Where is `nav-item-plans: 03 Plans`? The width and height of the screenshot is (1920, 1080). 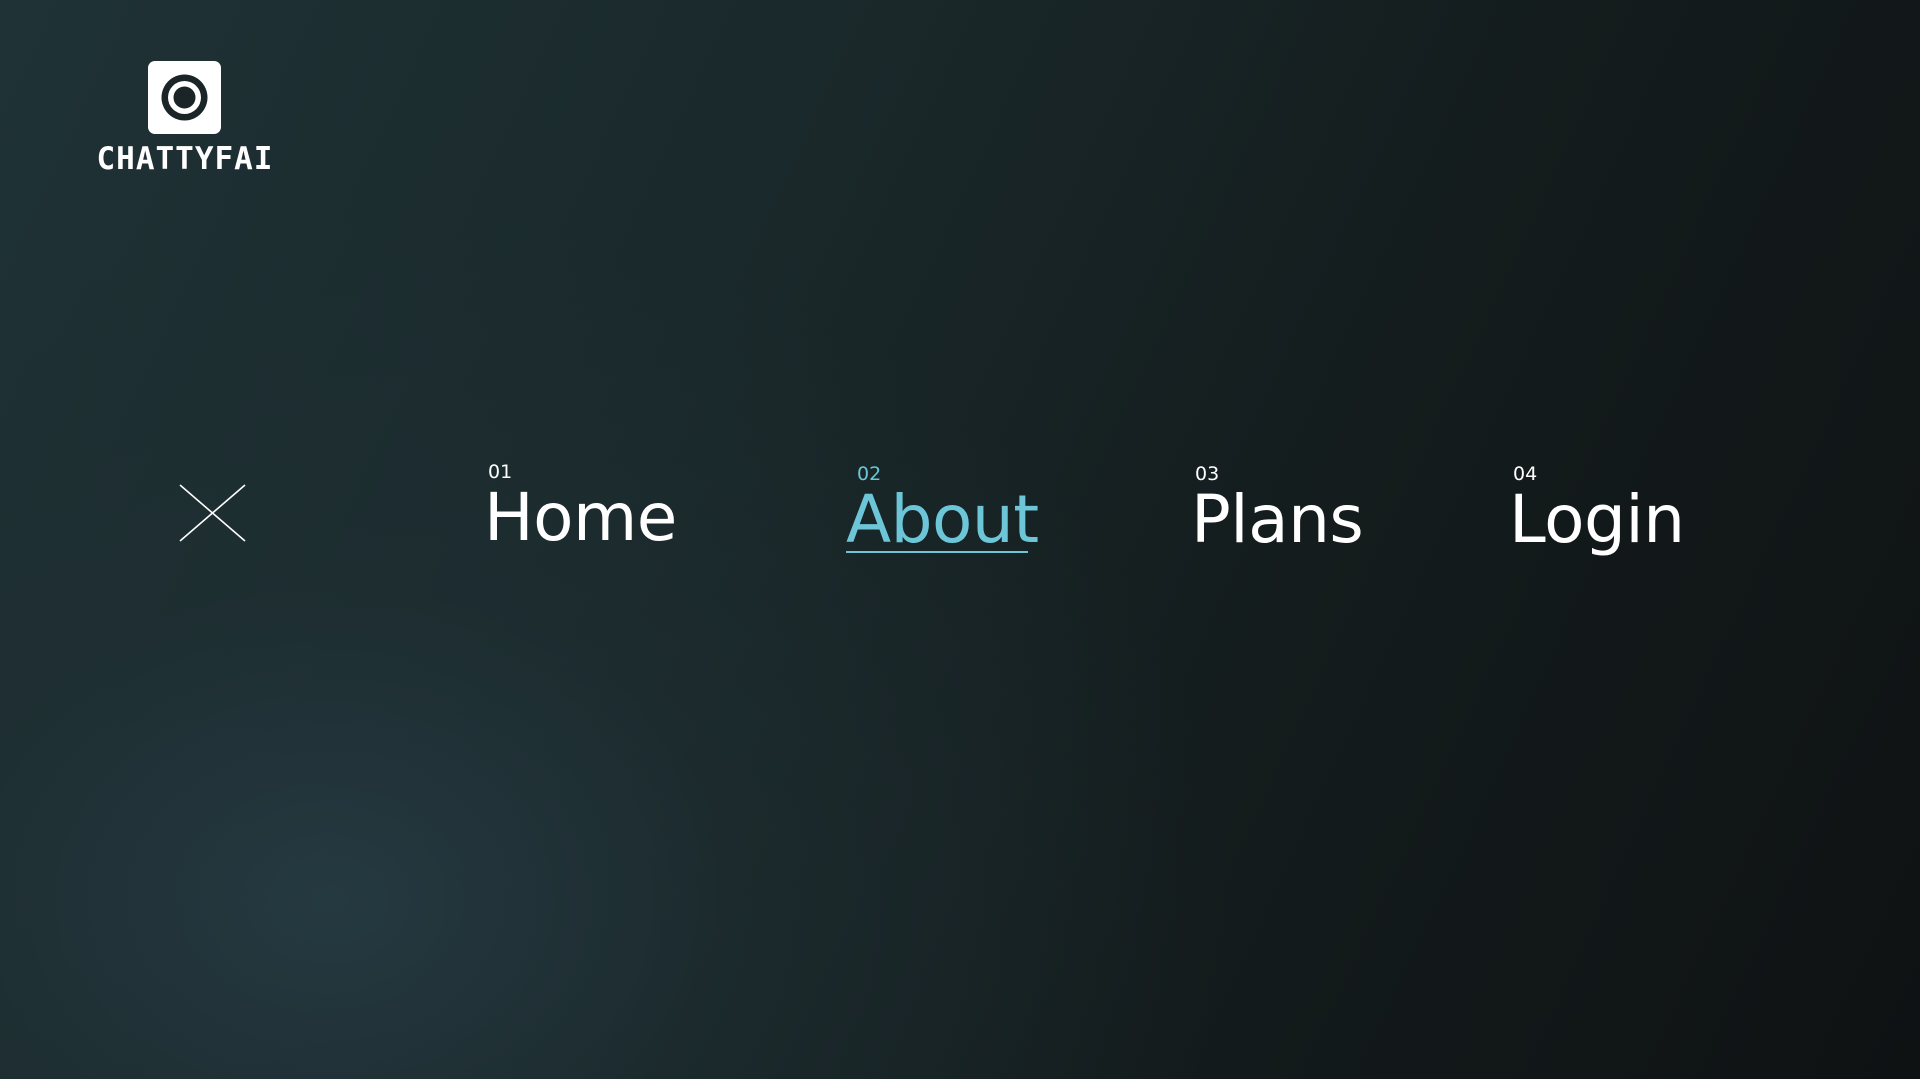 nav-item-plans: 03 Plans is located at coordinates (1296, 514).